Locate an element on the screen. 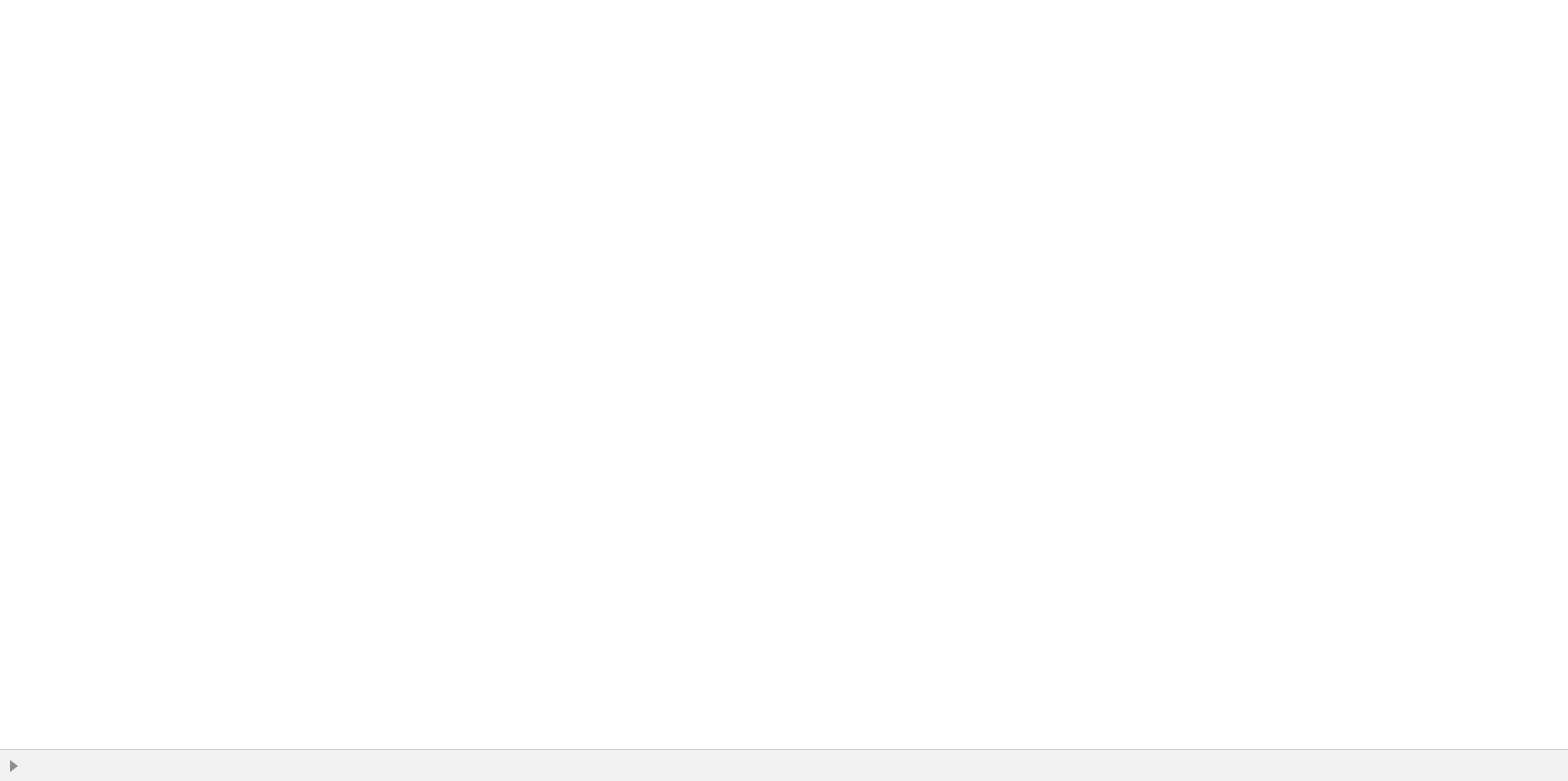 This screenshot has height=781, width=1568. sheet-tab-bar is located at coordinates (784, 765).